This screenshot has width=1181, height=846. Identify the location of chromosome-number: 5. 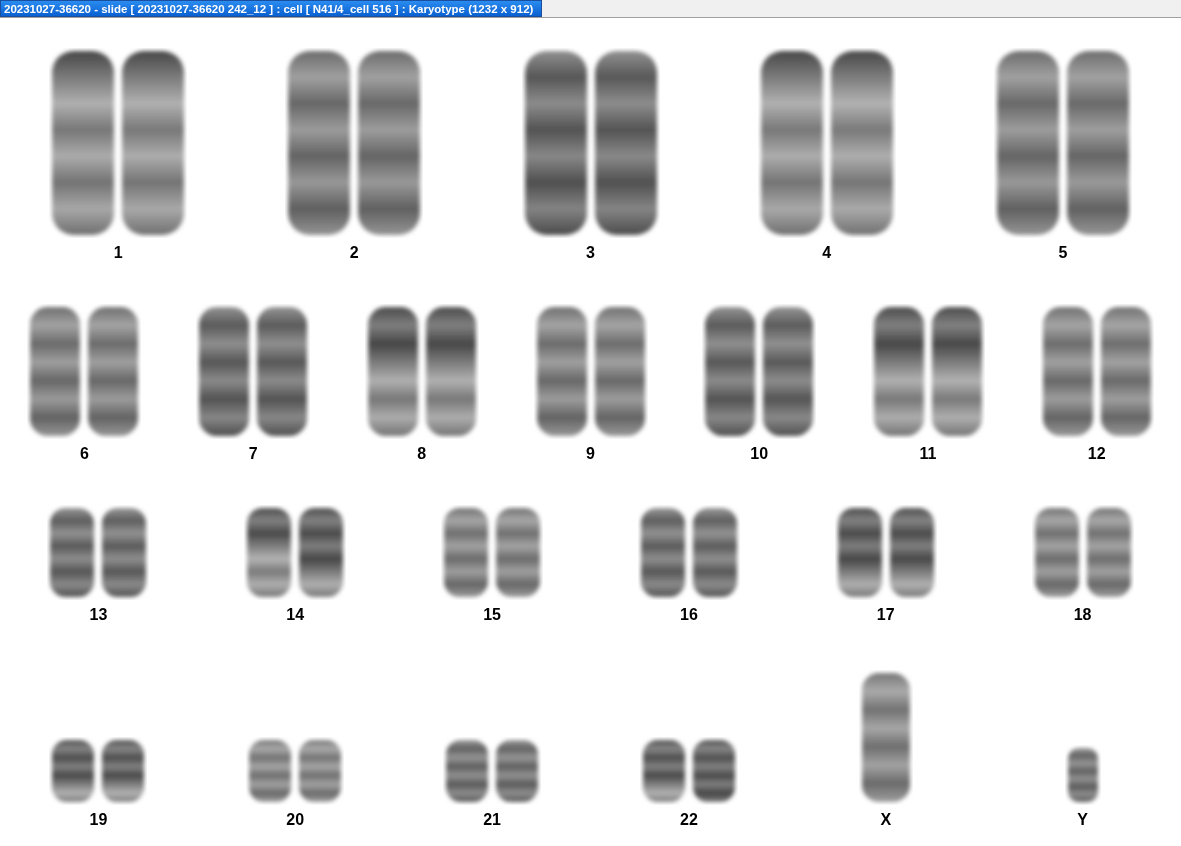
(1063, 253).